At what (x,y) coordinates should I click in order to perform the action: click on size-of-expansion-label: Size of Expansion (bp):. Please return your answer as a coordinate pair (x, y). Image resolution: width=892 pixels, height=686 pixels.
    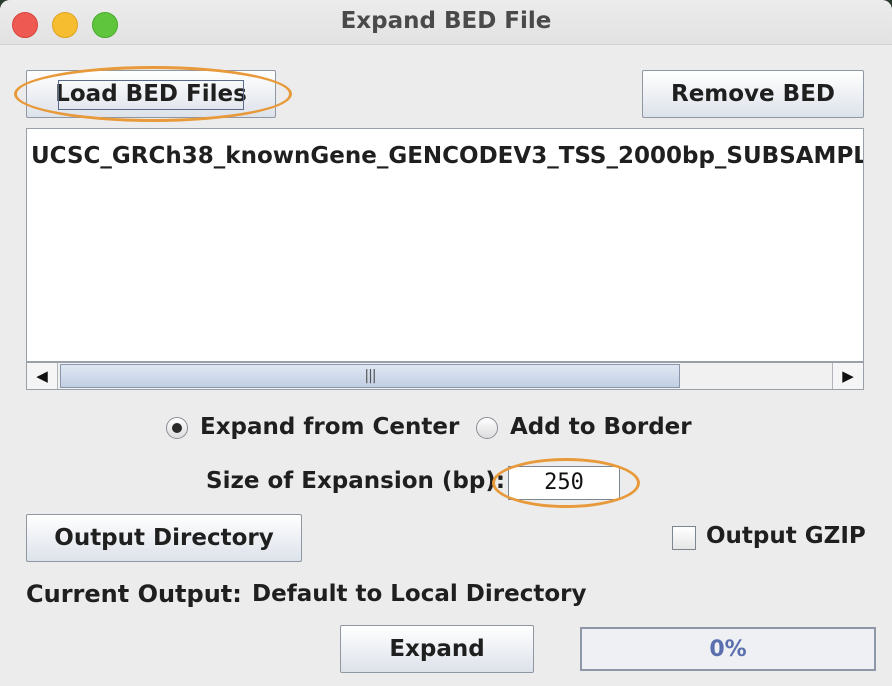
    Looking at the image, I should click on (356, 481).